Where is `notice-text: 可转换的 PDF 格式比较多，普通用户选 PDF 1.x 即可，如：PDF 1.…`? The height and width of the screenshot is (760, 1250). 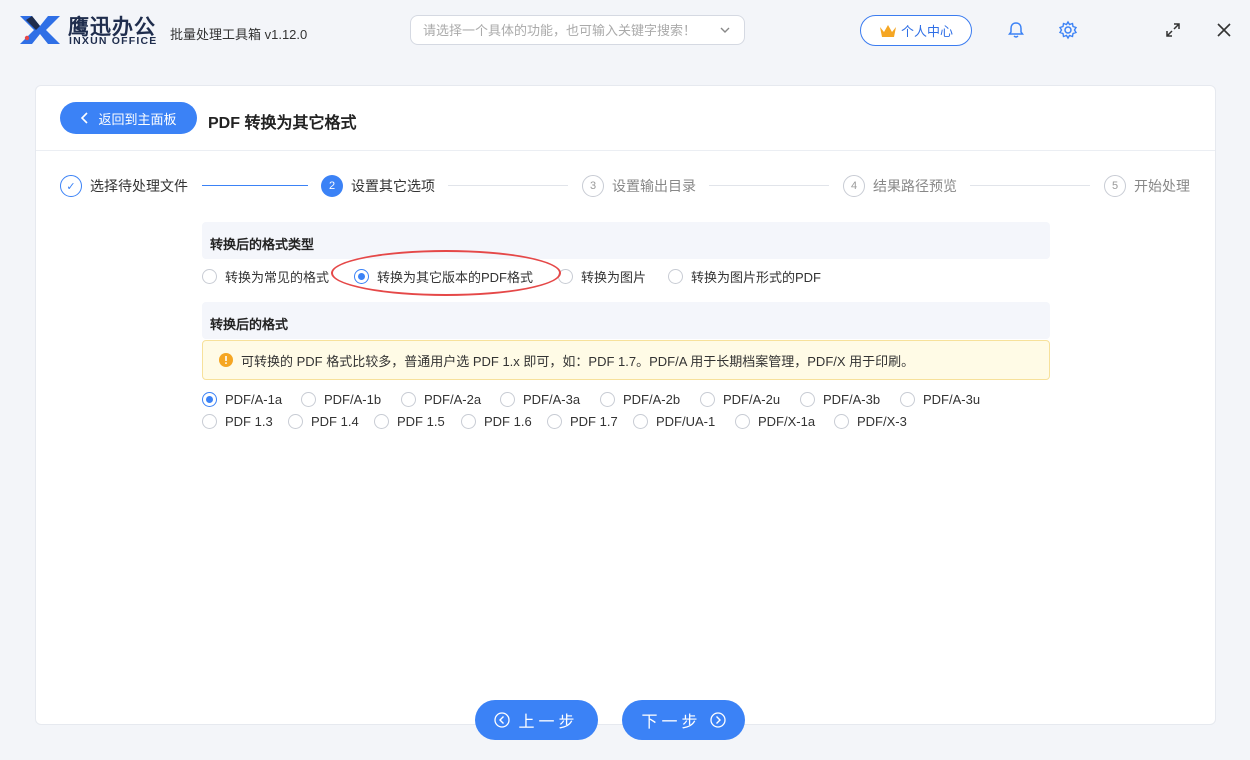
notice-text: 可转换的 PDF 格式比较多，普通用户选 PDF 1.x 即可，如：PDF 1.… is located at coordinates (578, 361).